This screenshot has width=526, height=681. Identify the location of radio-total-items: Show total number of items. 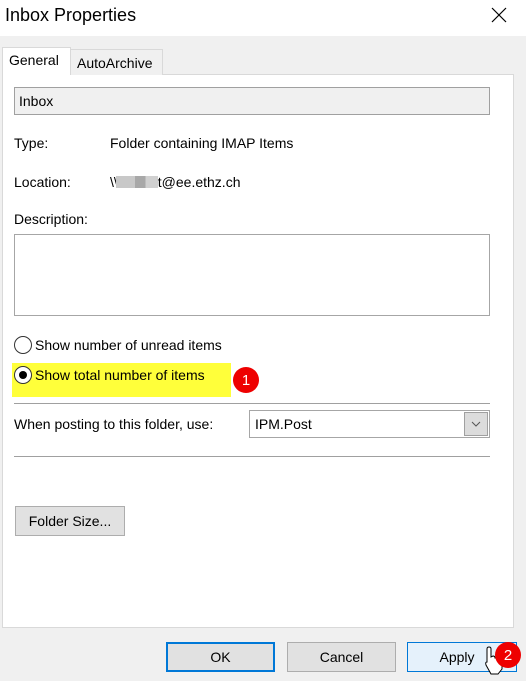
(109, 375).